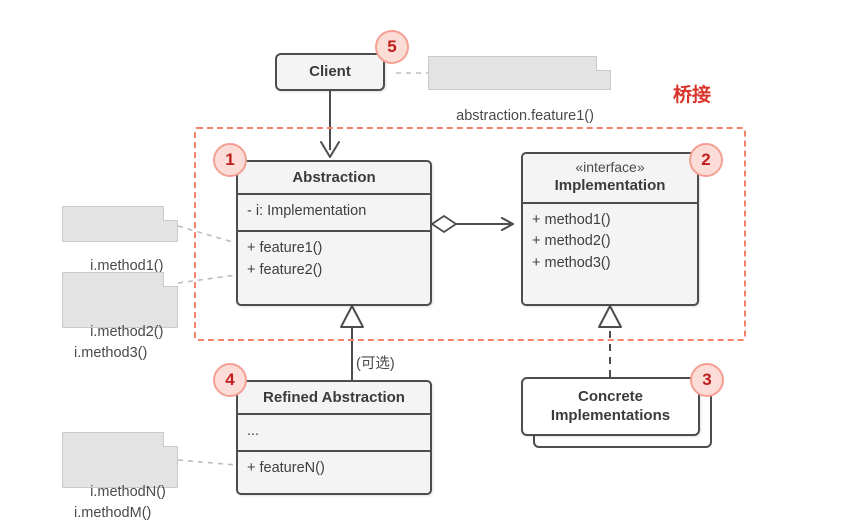 Image resolution: width=857 pixels, height=531 pixels. I want to click on class-name-line-1: Concrete, so click(610, 396).